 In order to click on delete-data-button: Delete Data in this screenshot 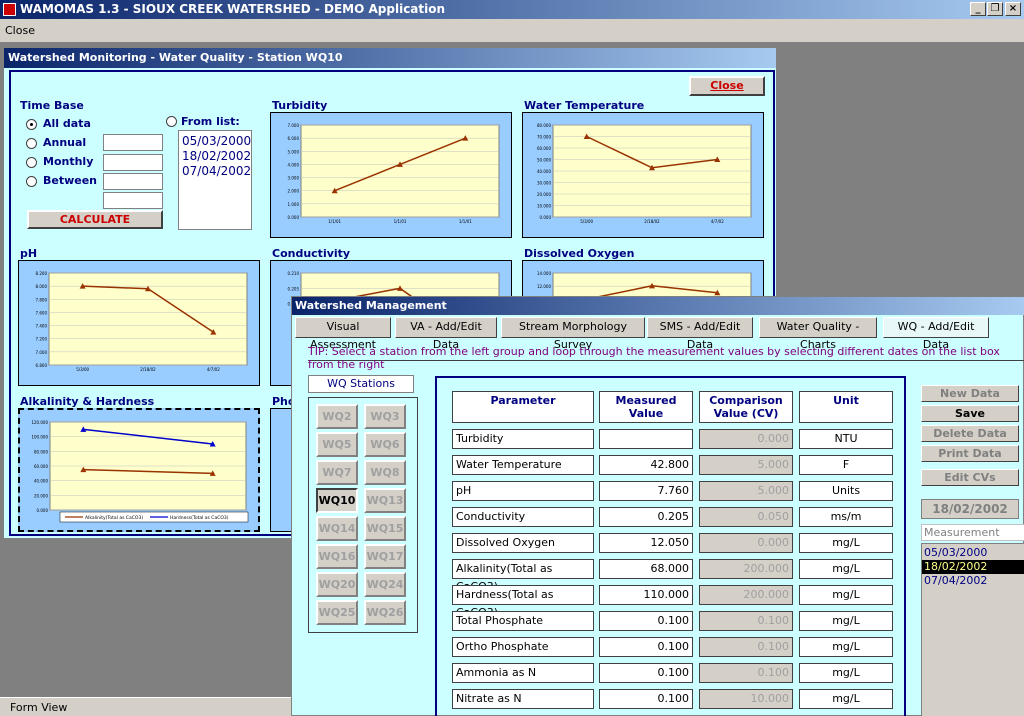, I will do `click(970, 433)`.